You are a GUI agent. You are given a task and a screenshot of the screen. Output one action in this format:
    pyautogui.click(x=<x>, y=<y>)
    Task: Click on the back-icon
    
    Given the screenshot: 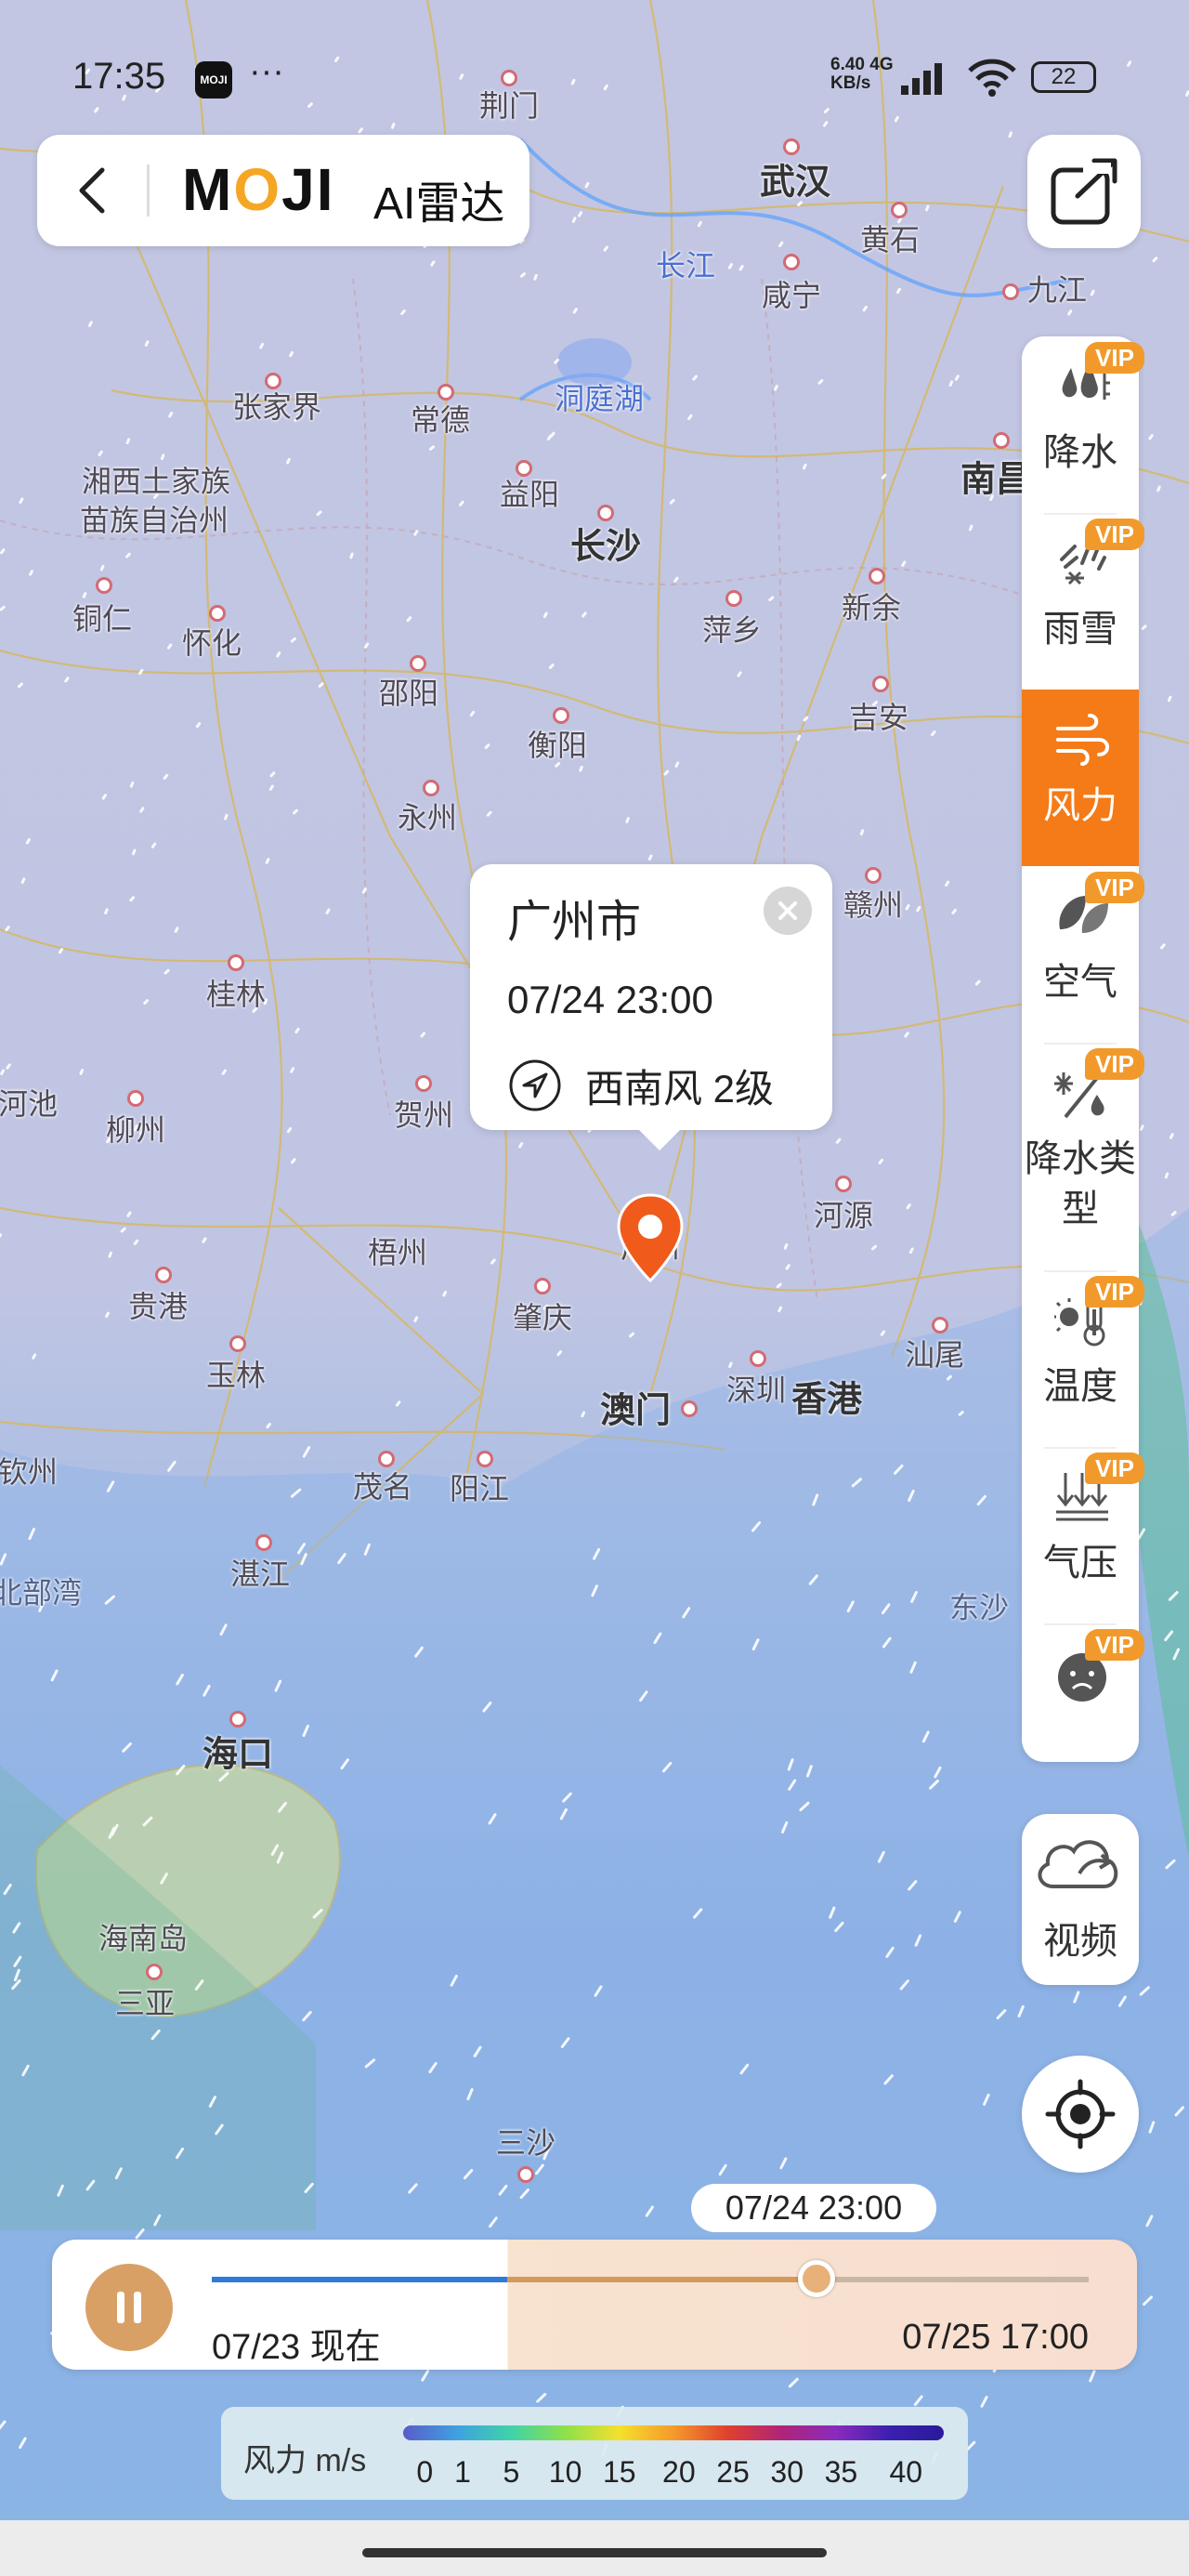 What is the action you would take?
    pyautogui.click(x=94, y=190)
    